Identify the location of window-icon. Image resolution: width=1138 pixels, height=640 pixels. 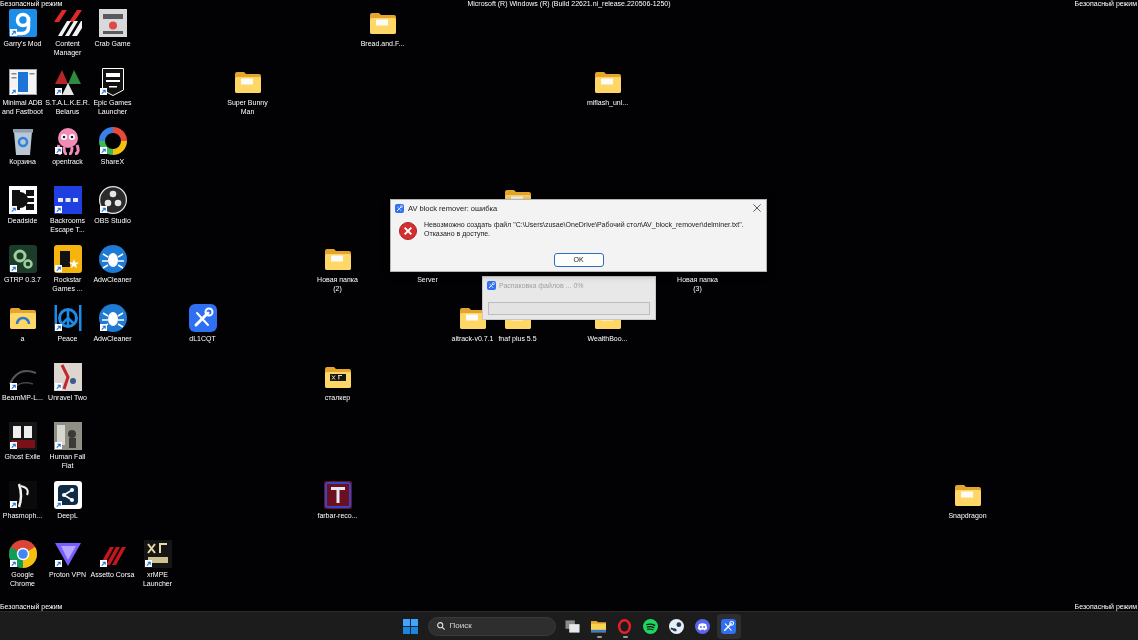
(22, 82).